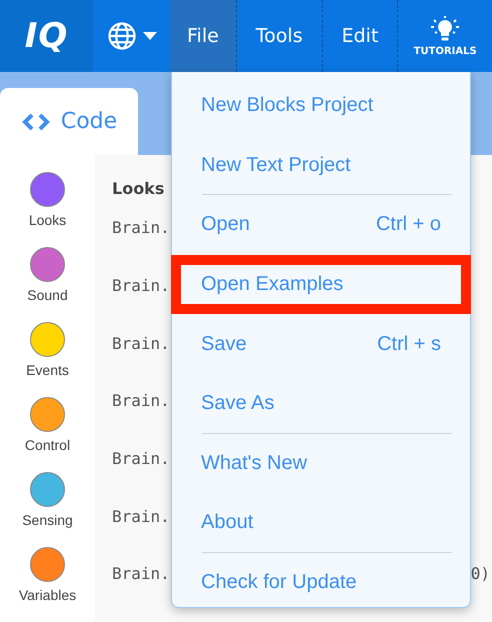 This screenshot has height=622, width=492. What do you see at coordinates (321, 284) in the screenshot?
I see `menu-item: Open Examples` at bounding box center [321, 284].